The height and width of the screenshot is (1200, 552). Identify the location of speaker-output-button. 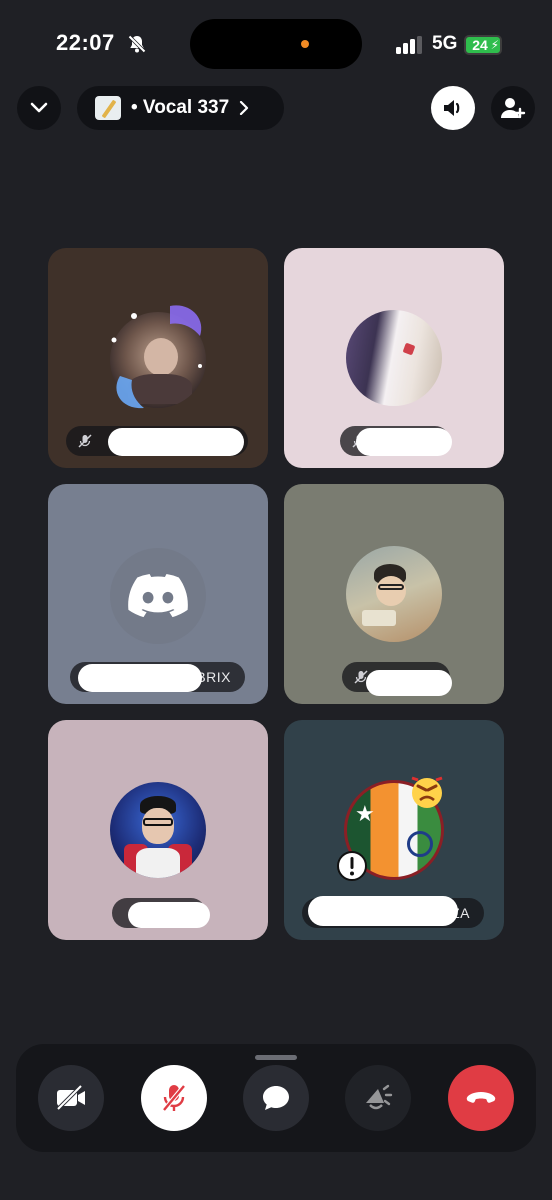
(453, 108).